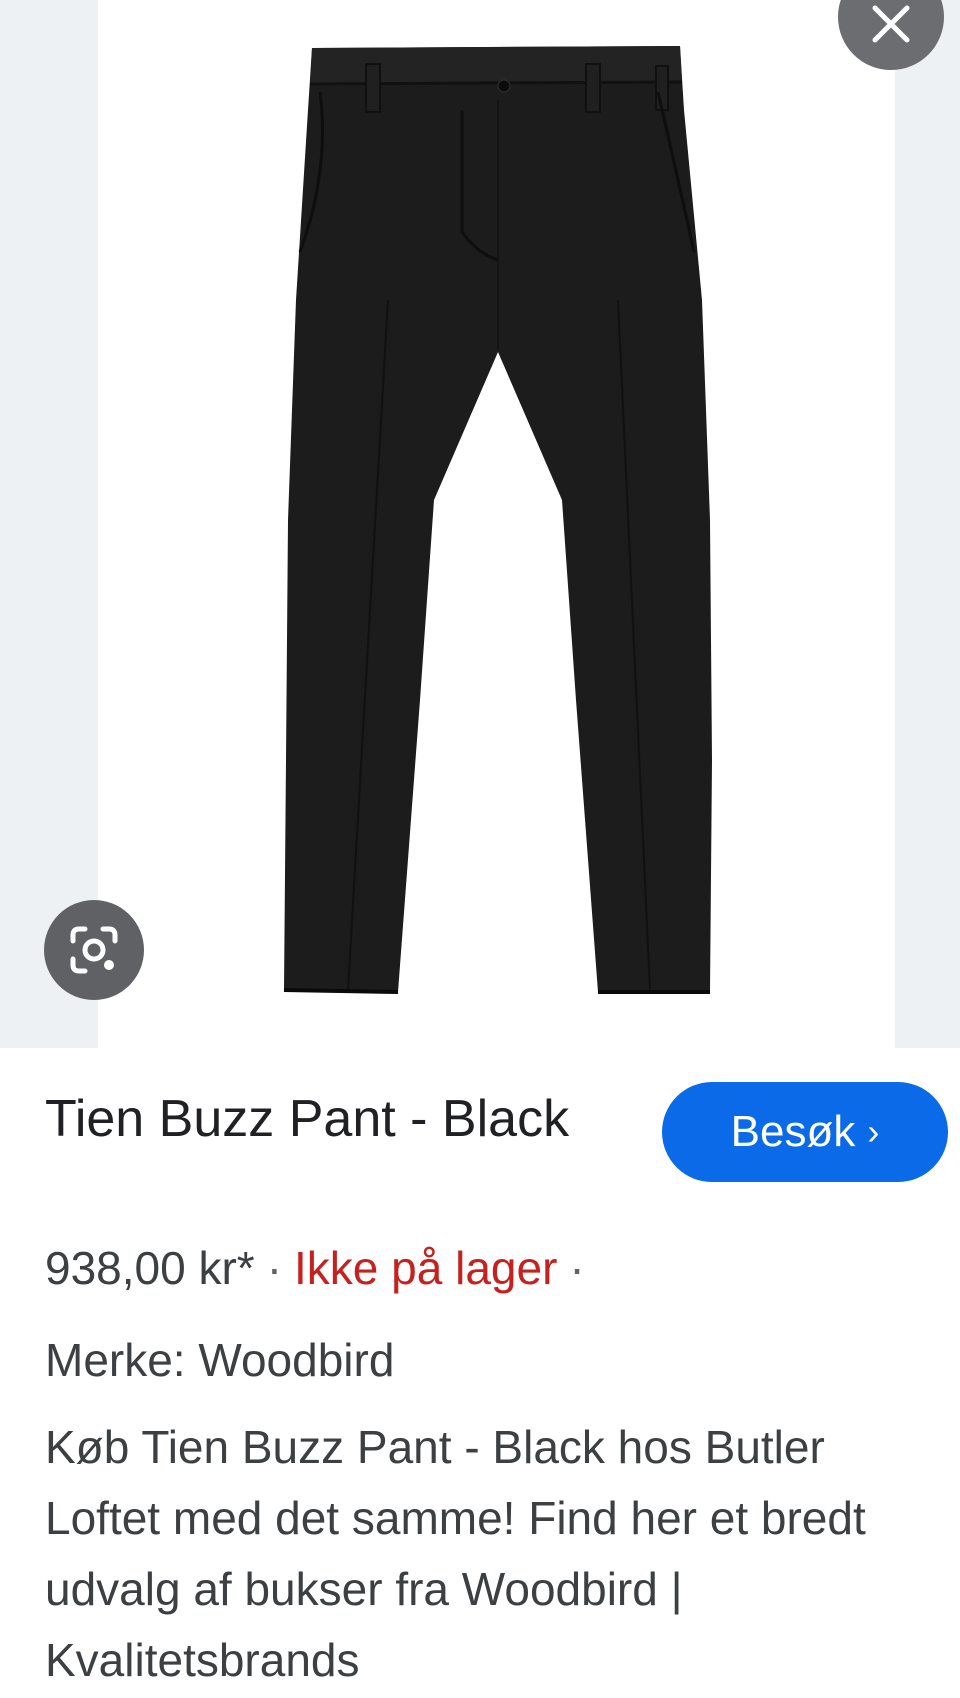  Describe the element at coordinates (891, 24) in the screenshot. I see `close-icon` at that location.